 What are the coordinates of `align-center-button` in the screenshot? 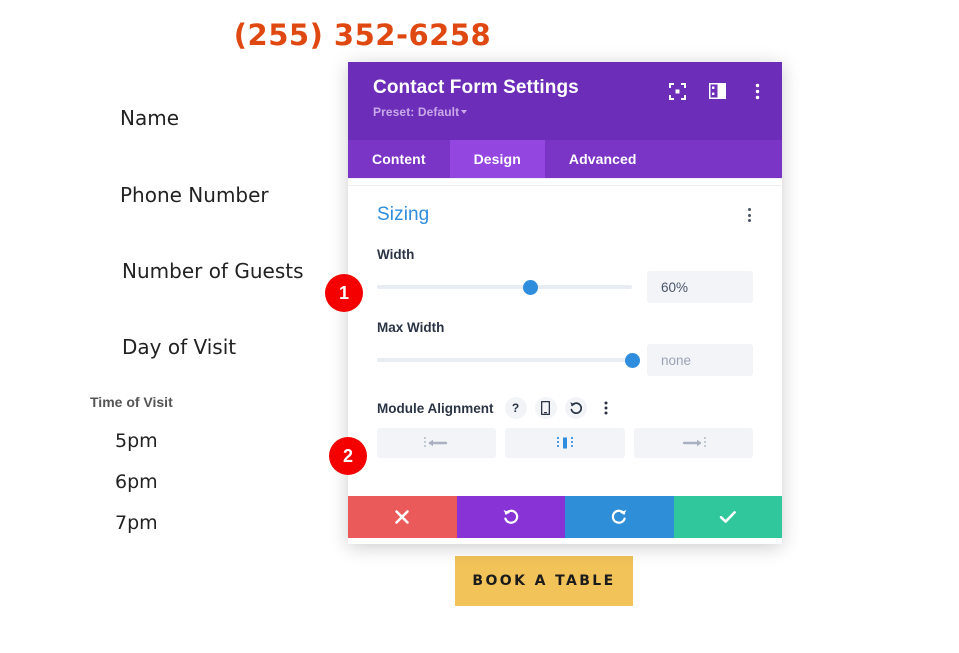 It's located at (565, 443).